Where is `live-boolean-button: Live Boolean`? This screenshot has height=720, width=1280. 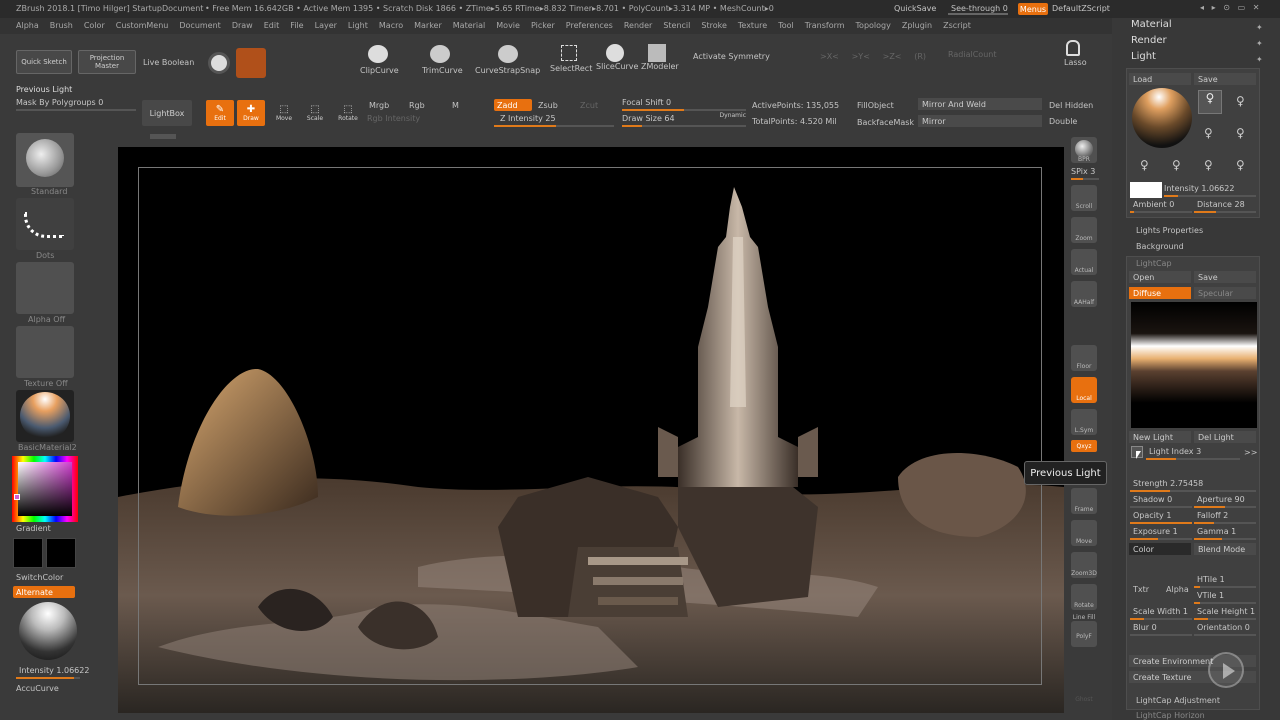
live-boolean-button: Live Boolean is located at coordinates (168, 62).